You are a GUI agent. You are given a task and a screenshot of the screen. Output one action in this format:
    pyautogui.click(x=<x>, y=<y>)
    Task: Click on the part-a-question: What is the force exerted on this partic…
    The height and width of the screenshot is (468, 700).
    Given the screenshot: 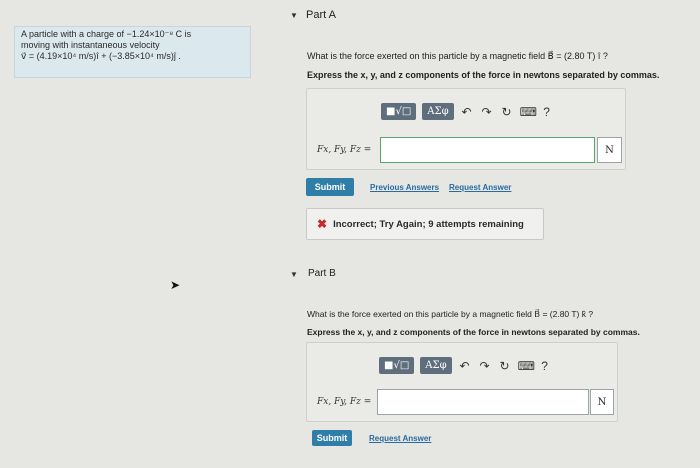 What is the action you would take?
    pyautogui.click(x=457, y=56)
    